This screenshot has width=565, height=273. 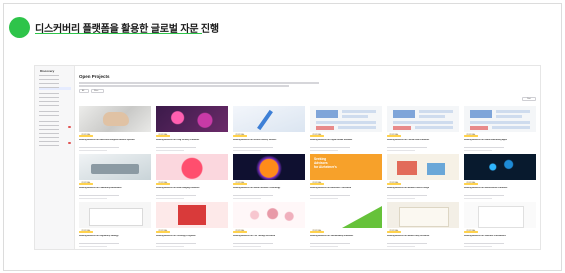 I want to click on sidebar: Discovery, so click(x=55, y=157).